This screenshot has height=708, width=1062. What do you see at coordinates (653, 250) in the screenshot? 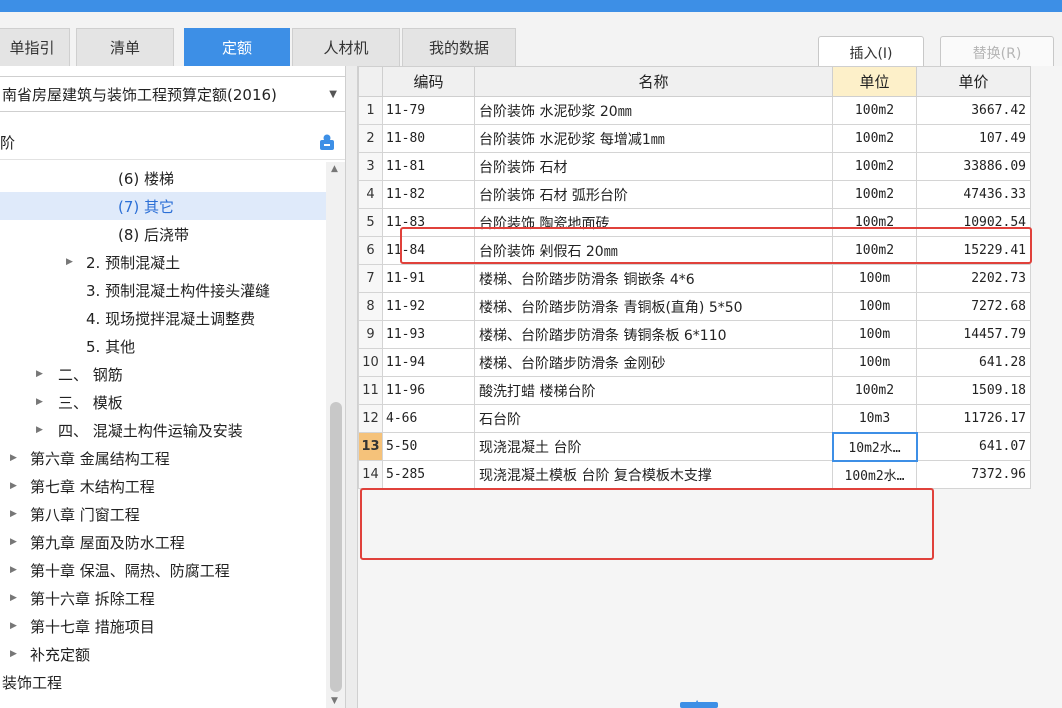
I see `name-cell: 台阶装饰 剁假石 20㎜` at bounding box center [653, 250].